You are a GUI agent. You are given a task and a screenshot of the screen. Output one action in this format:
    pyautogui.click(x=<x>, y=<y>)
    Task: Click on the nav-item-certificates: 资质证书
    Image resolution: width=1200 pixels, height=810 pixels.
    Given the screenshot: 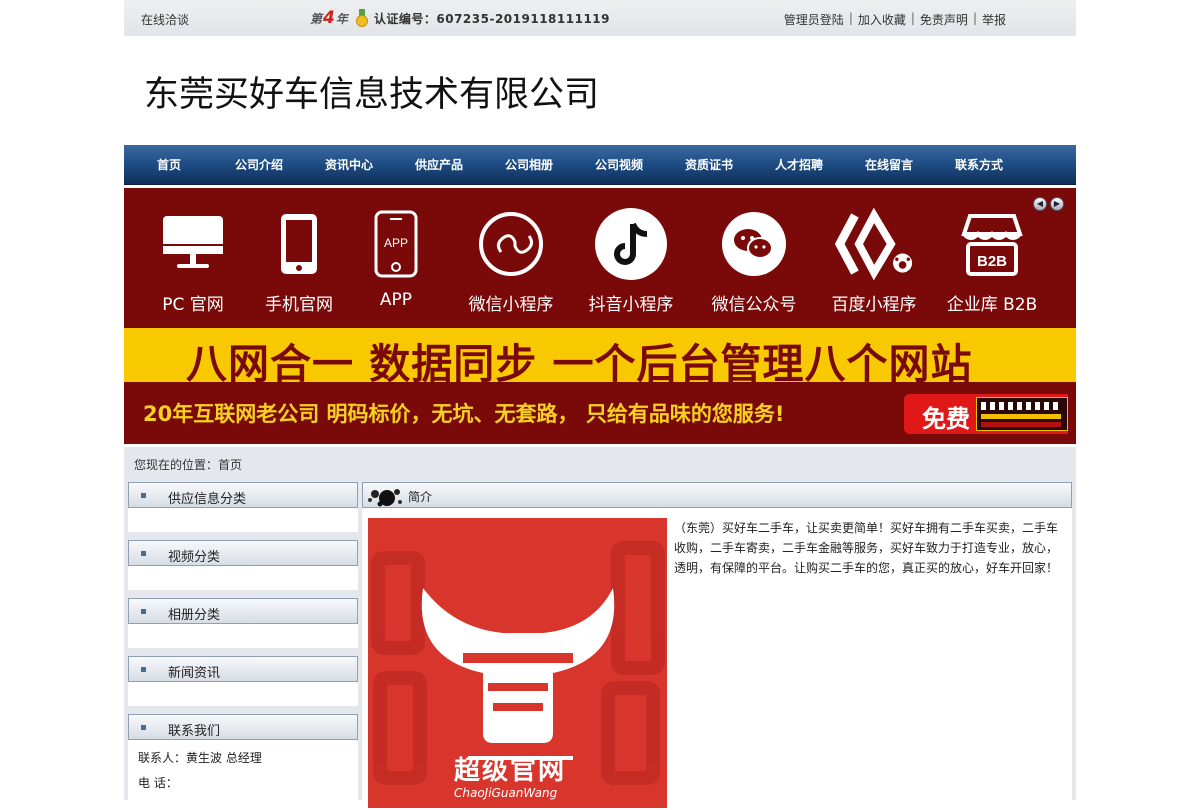 What is the action you would take?
    pyautogui.click(x=709, y=164)
    